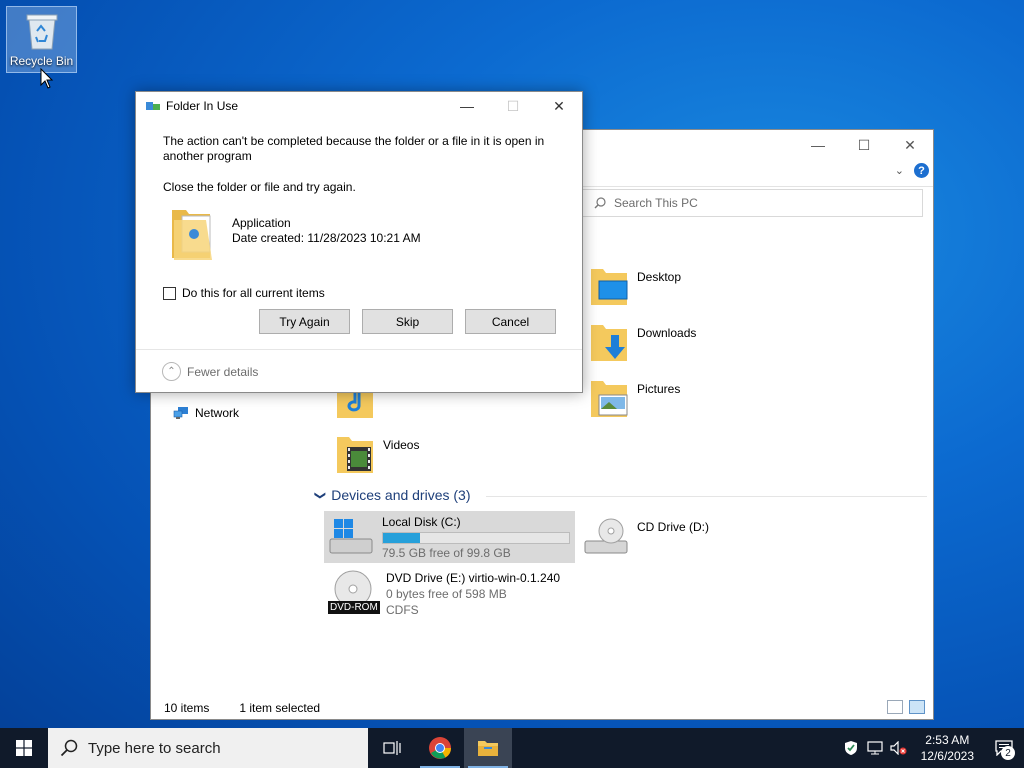 This screenshot has height=768, width=1024. I want to click on chrome-icon, so click(440, 748).